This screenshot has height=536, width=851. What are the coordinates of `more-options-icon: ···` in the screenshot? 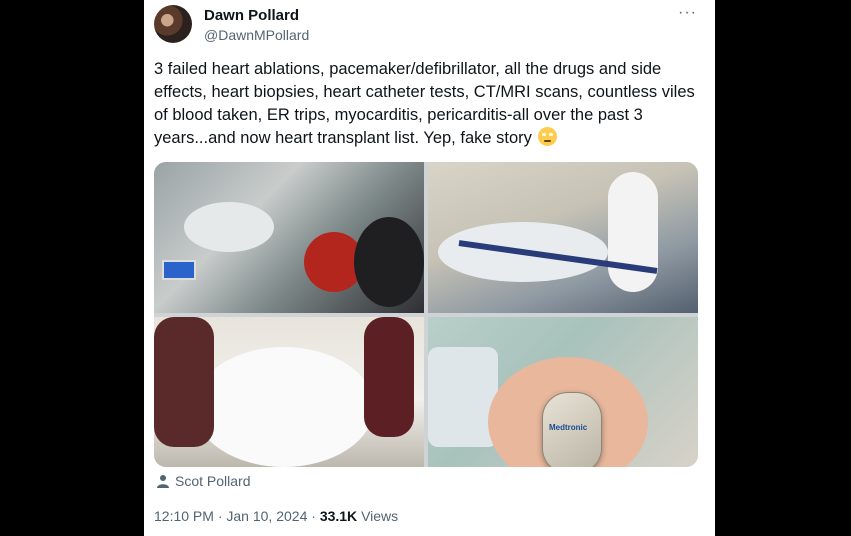 It's located at (687, 13).